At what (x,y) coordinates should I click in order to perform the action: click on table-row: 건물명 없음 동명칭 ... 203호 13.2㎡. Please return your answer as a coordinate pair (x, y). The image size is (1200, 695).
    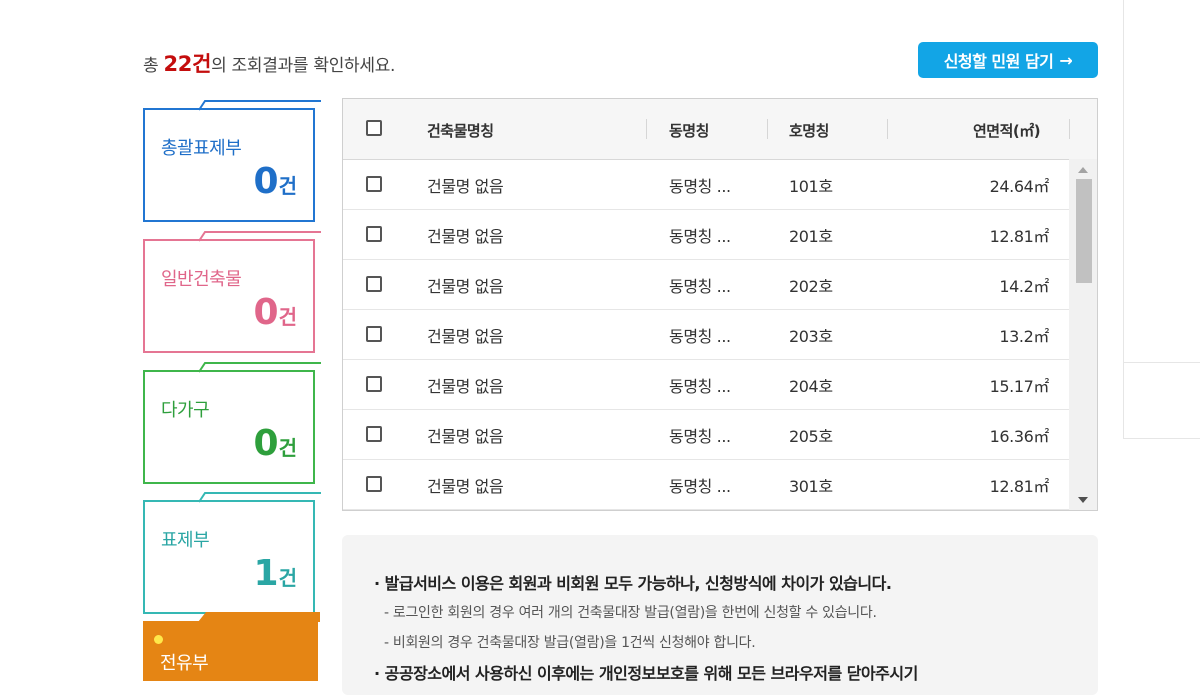
    Looking at the image, I should click on (706, 334).